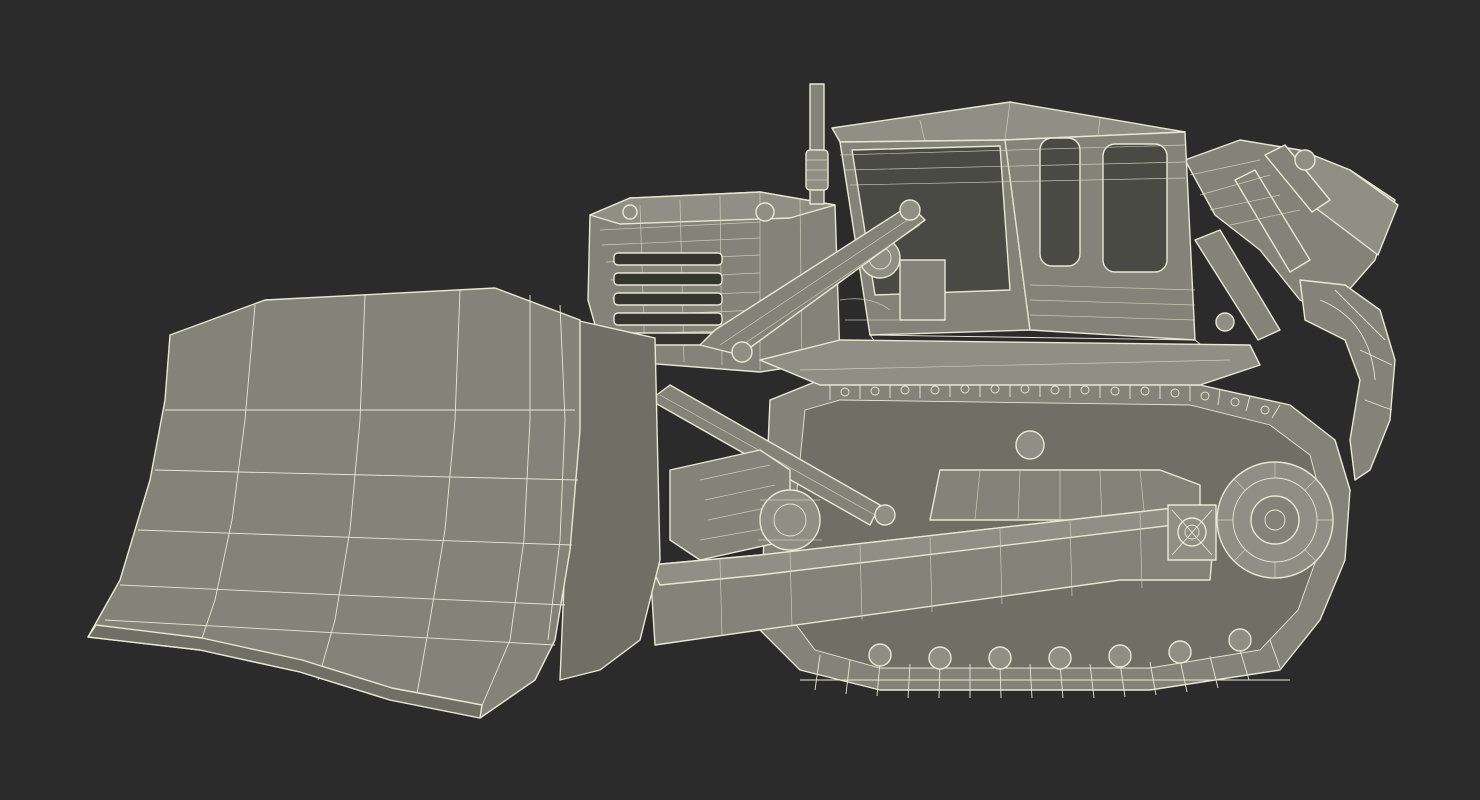  I want to click on fender-deck, so click(1010, 362).